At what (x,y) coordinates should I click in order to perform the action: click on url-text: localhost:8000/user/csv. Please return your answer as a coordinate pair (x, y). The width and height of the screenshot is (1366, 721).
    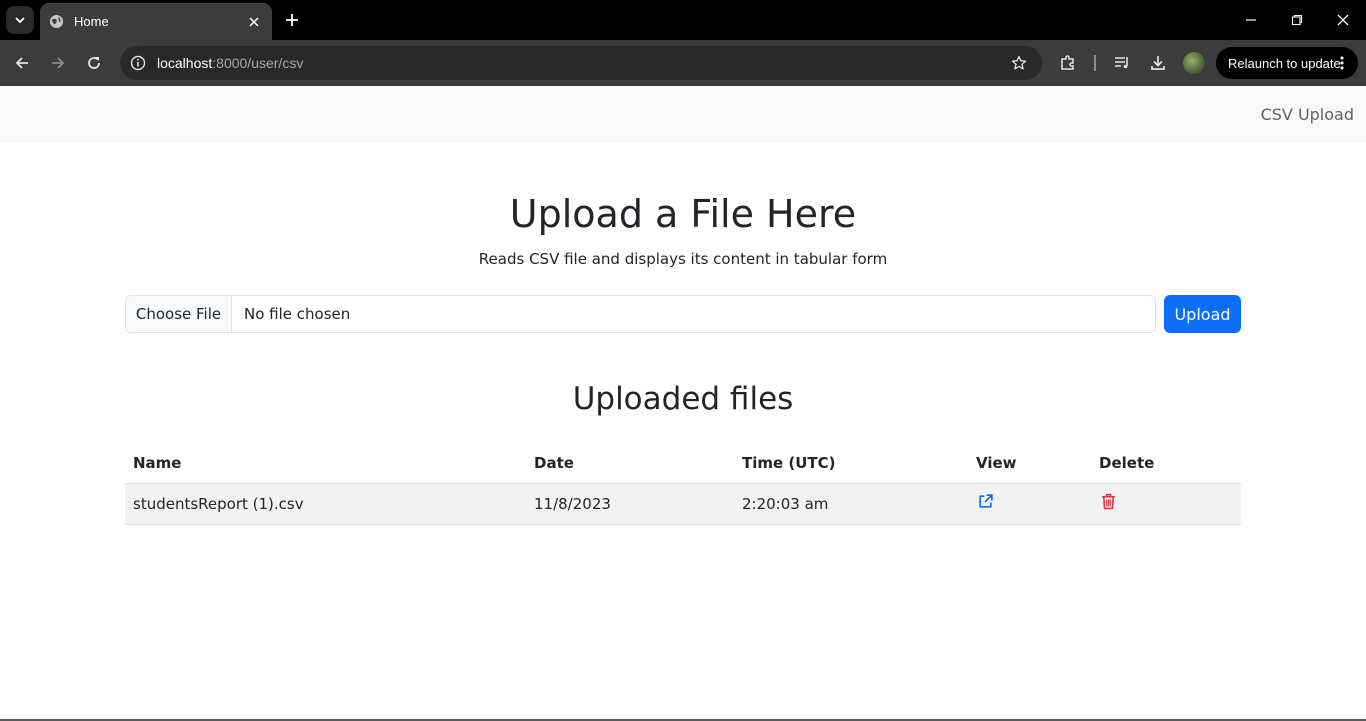
    Looking at the image, I should click on (230, 63).